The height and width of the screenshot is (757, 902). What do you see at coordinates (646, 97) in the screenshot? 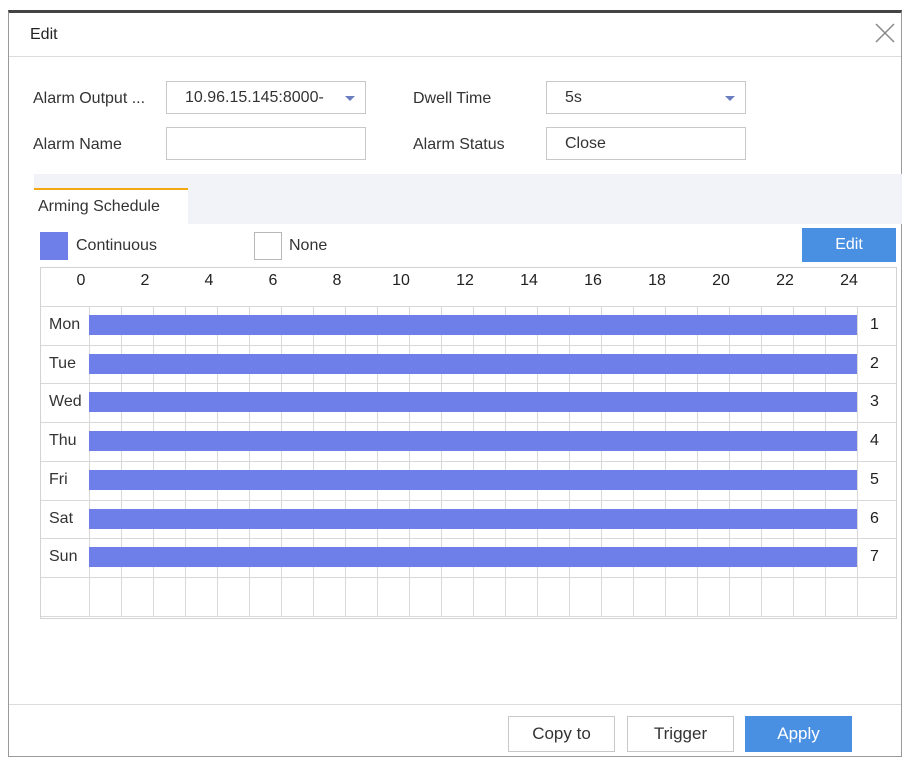
I see `dwell-time-select: 5s` at bounding box center [646, 97].